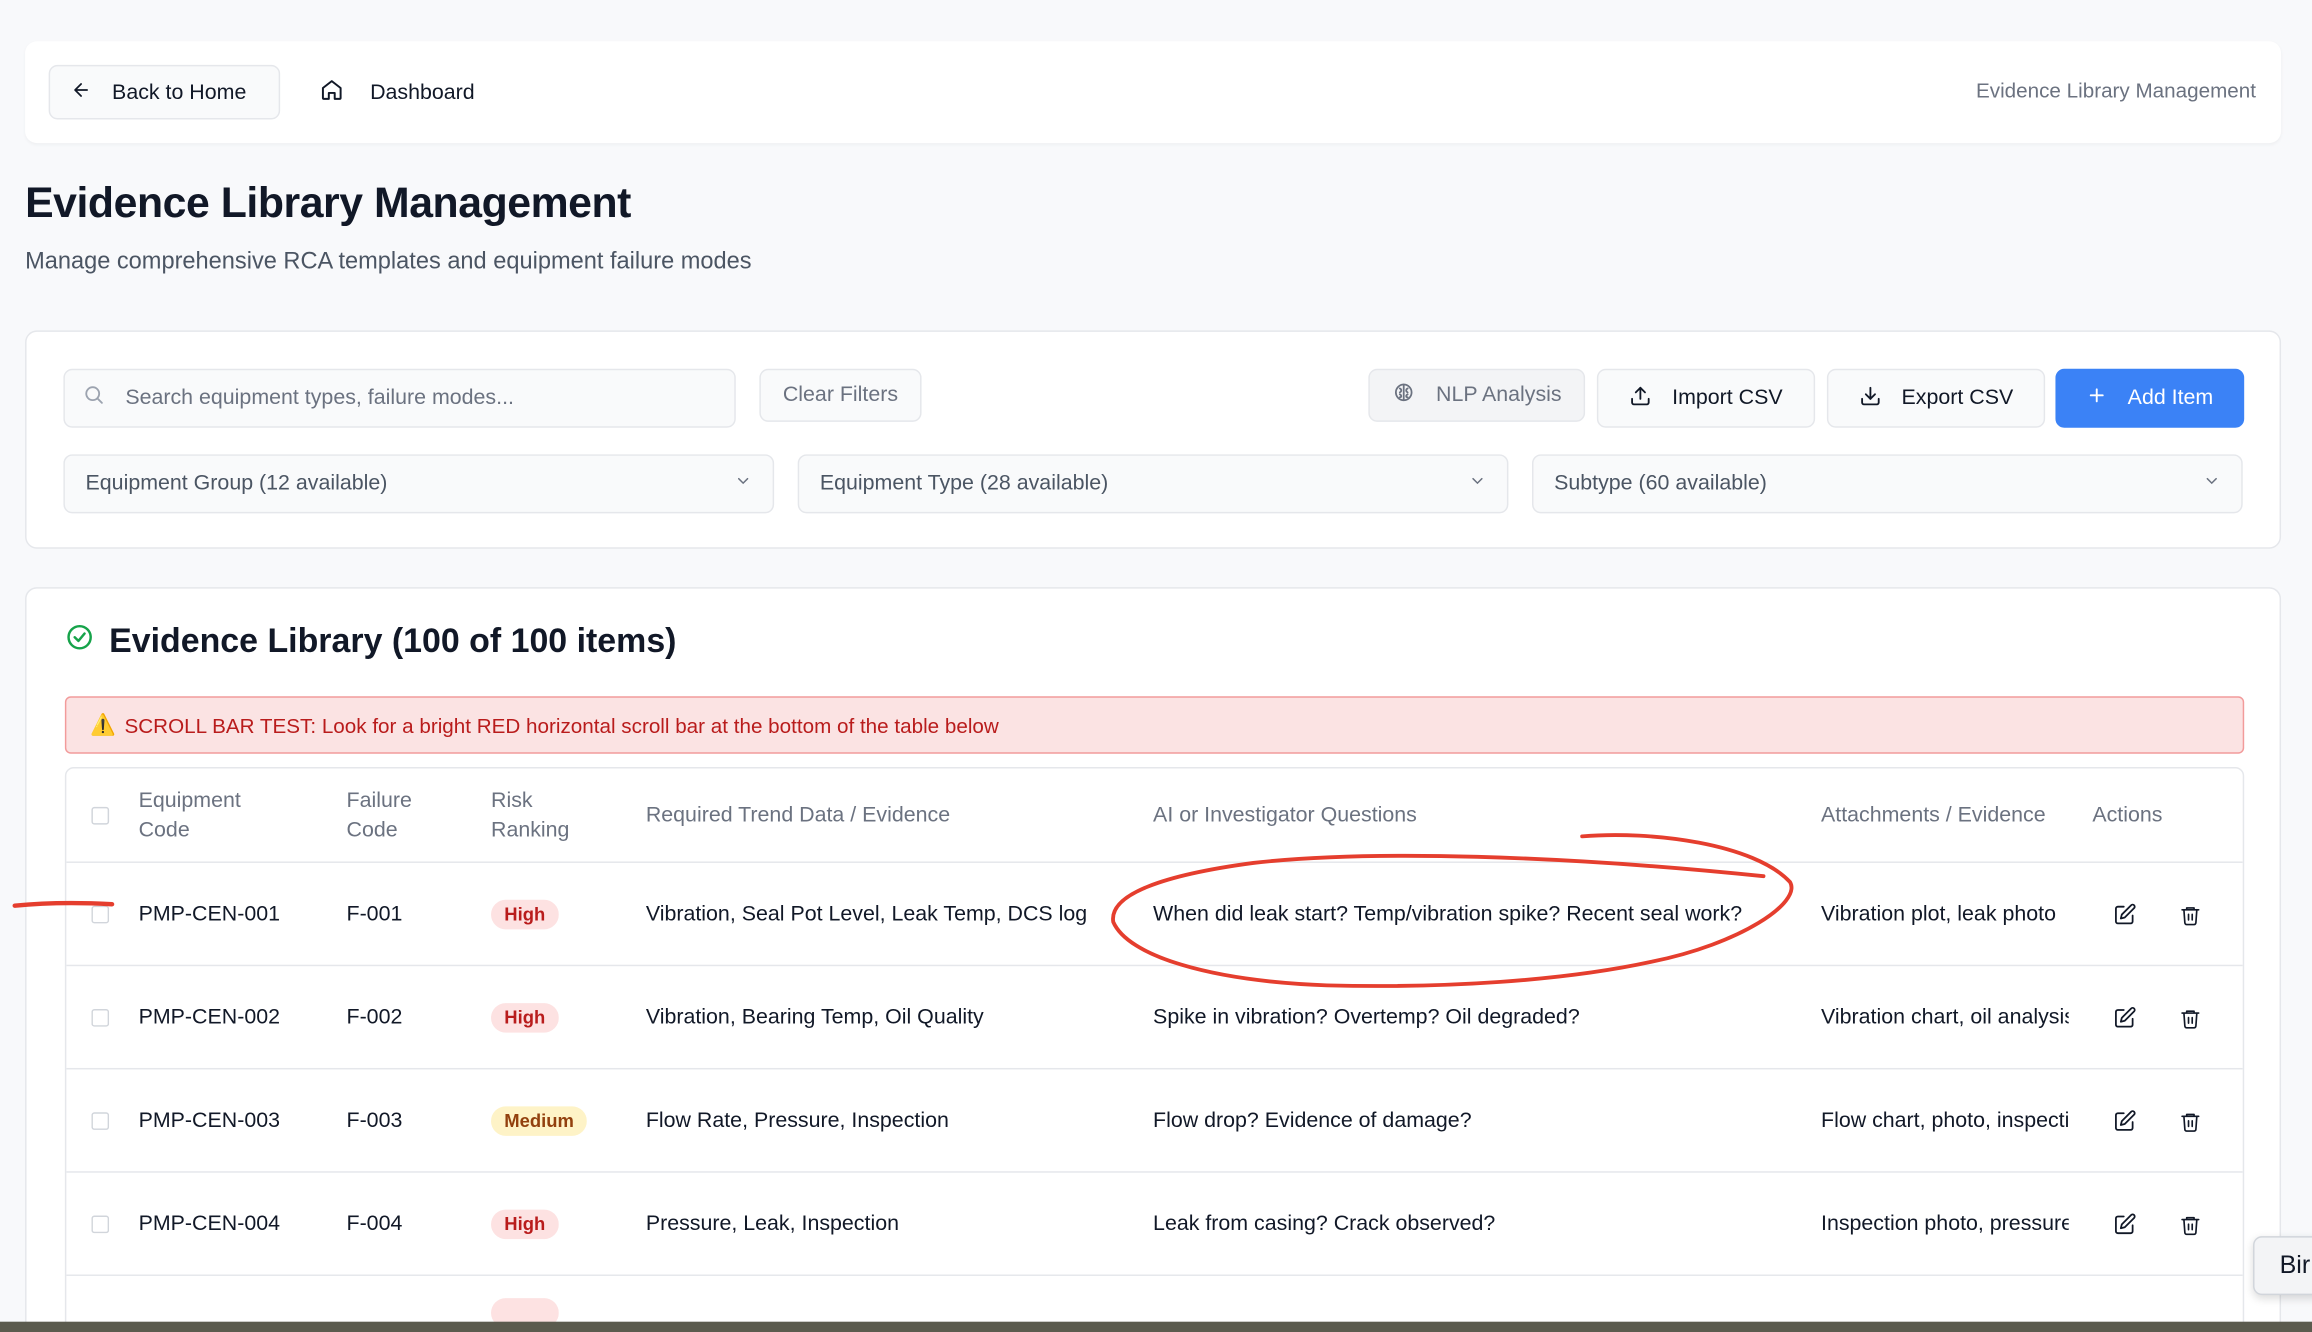  I want to click on back-to-home-label: Back to Home, so click(179, 92).